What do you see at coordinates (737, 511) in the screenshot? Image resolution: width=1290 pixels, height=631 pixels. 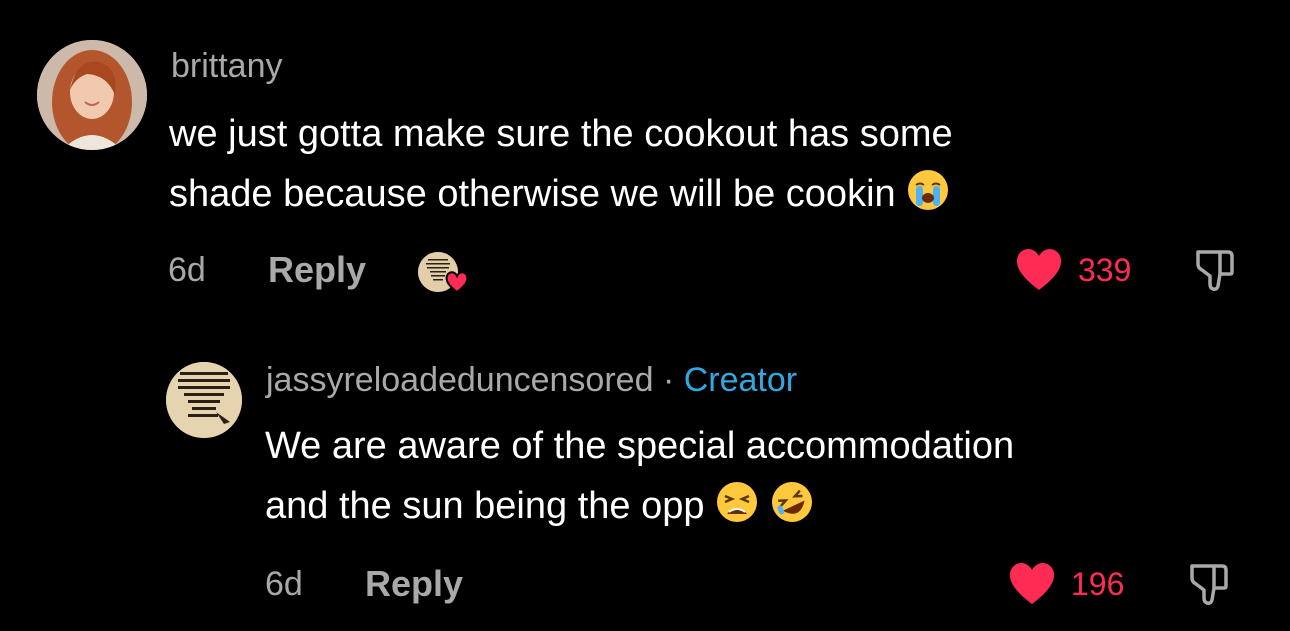 I see `weary-face-icon` at bounding box center [737, 511].